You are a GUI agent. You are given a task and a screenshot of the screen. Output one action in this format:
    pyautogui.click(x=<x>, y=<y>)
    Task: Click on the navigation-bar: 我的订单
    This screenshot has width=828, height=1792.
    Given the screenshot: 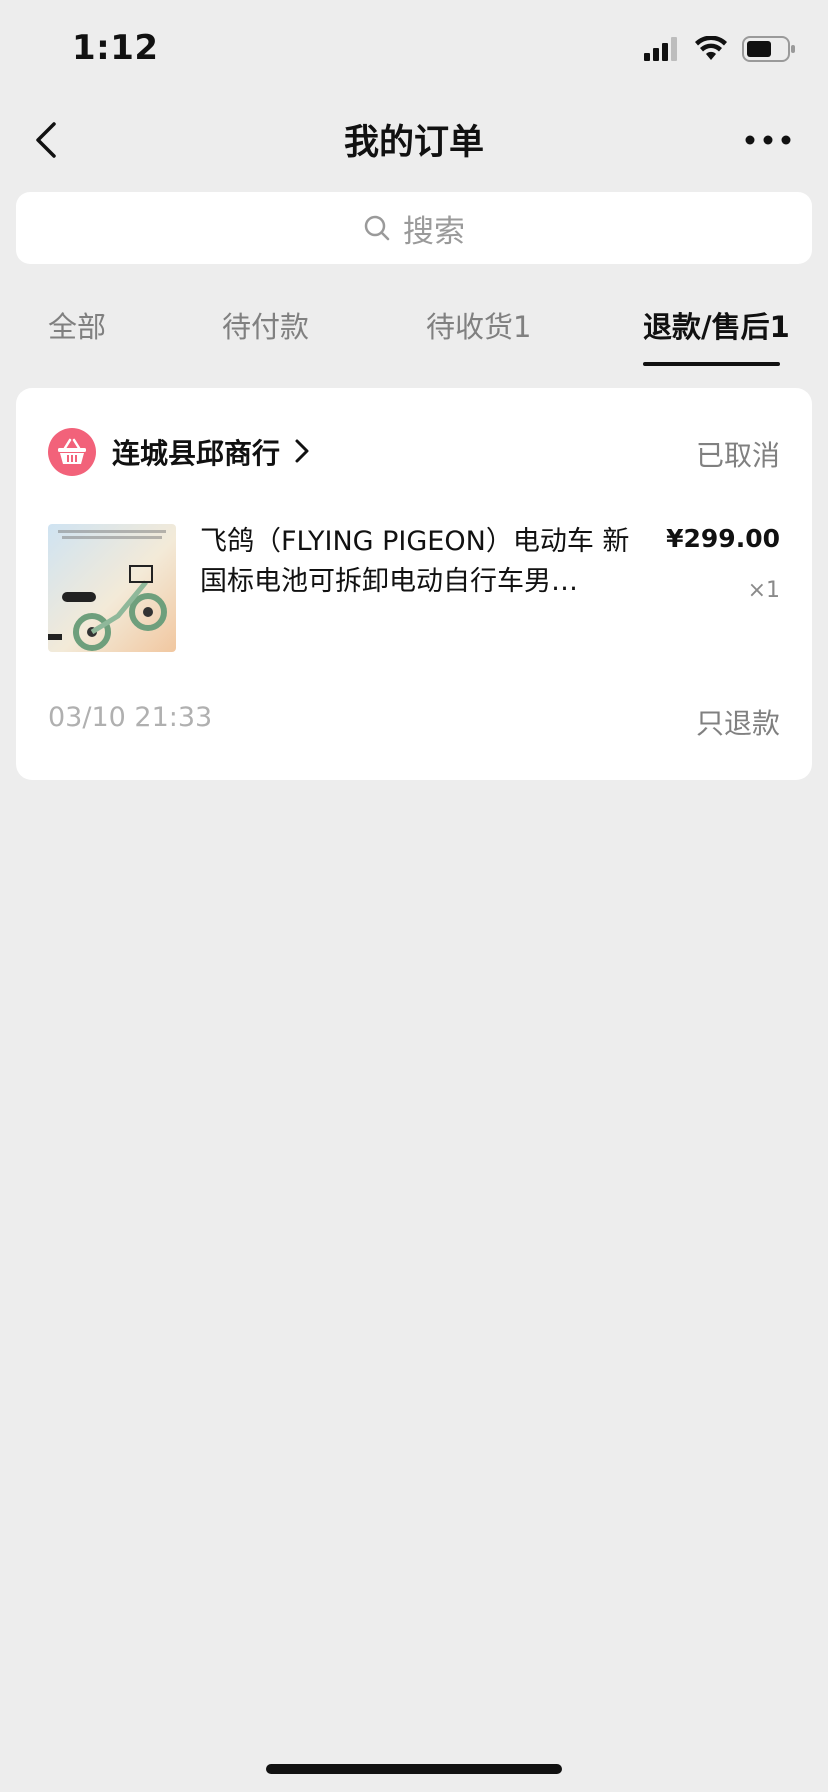 What is the action you would take?
    pyautogui.click(x=414, y=140)
    